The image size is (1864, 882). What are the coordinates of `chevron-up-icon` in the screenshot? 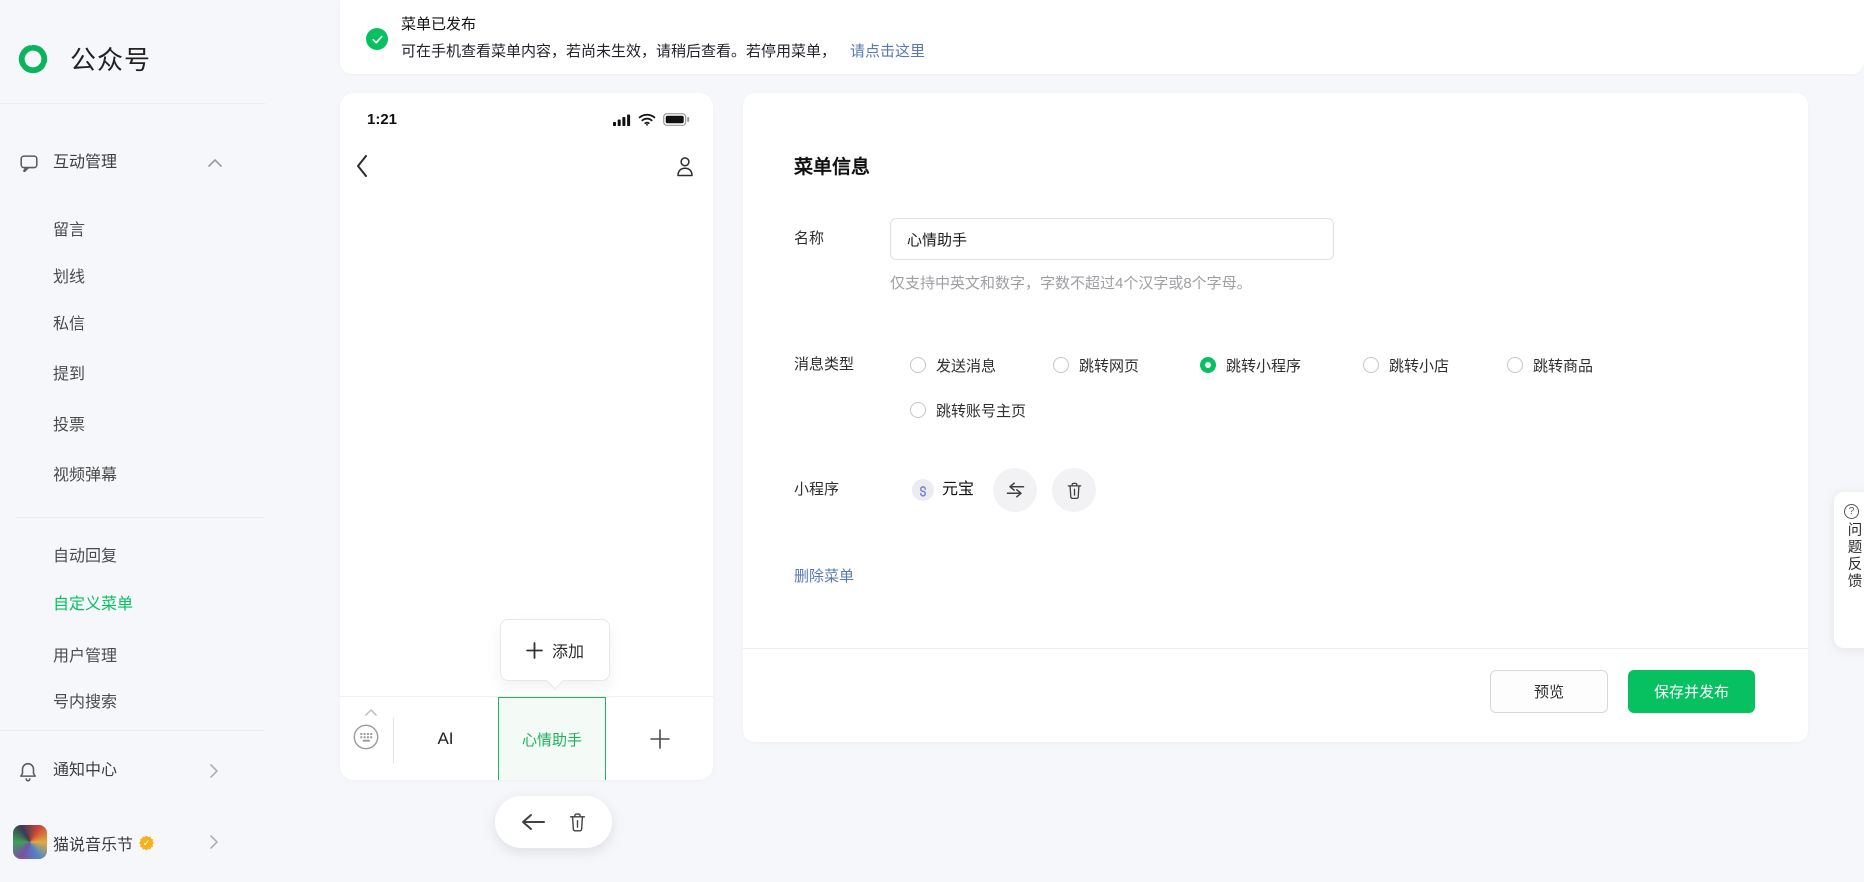 It's located at (215, 163).